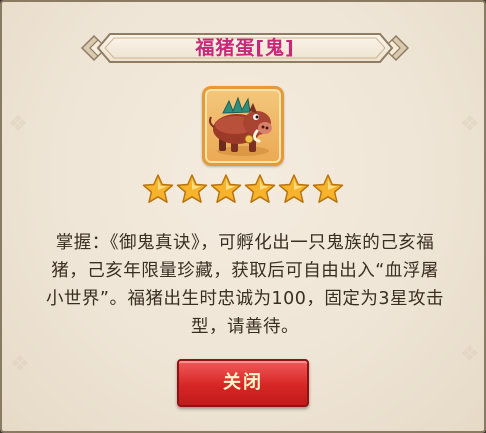  I want to click on description-line: 小世界”。福猪出生时忠诚为100，固定为3星攻击, so click(245, 299).